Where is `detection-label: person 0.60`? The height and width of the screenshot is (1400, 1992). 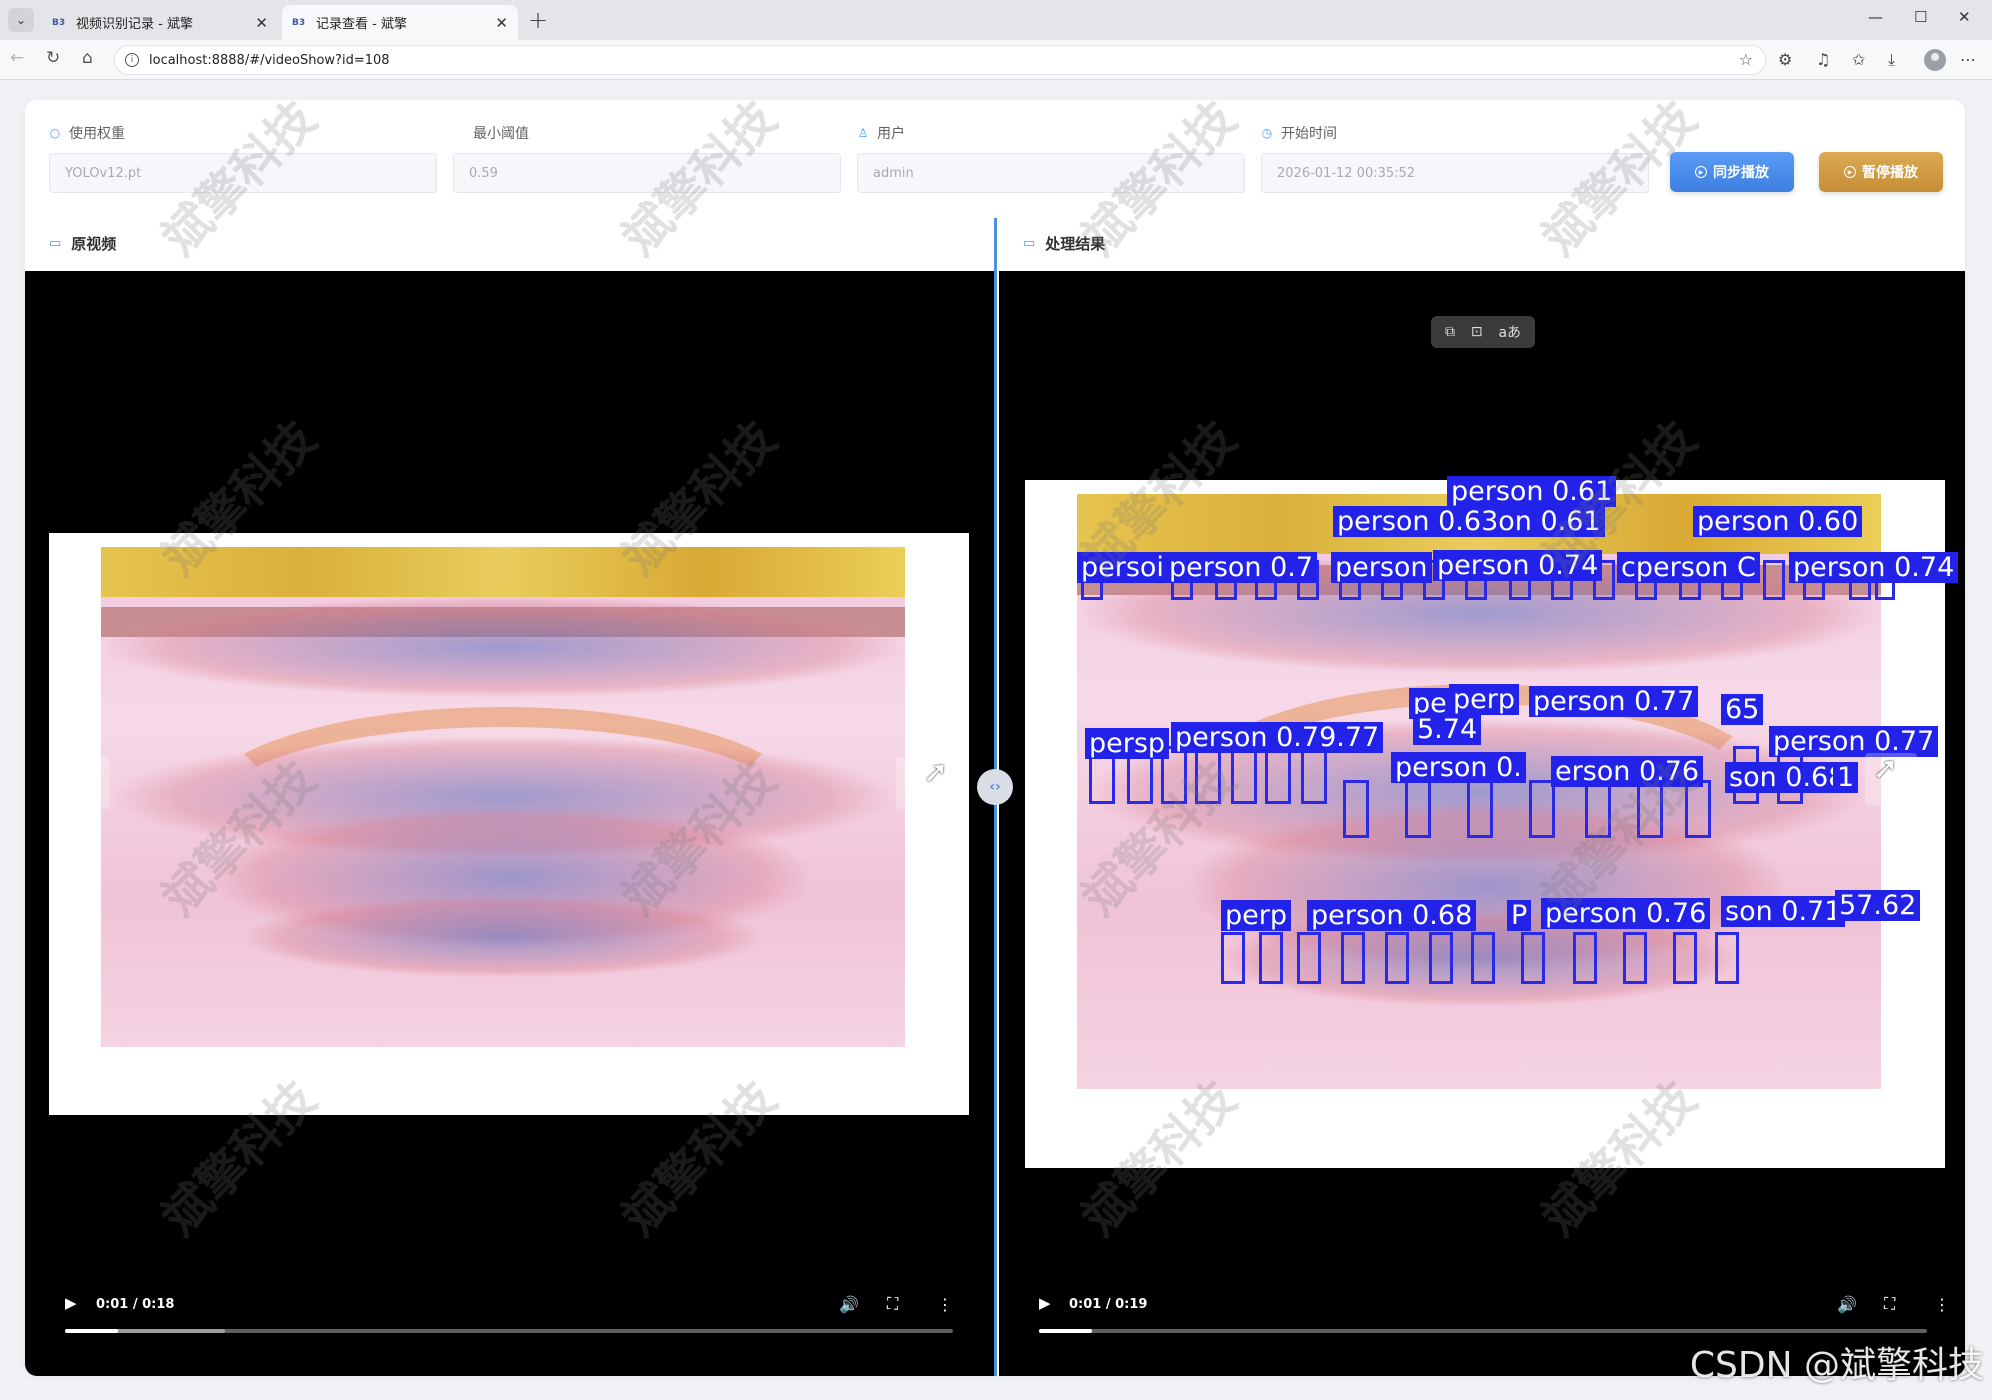
detection-label: person 0.60 is located at coordinates (1778, 521).